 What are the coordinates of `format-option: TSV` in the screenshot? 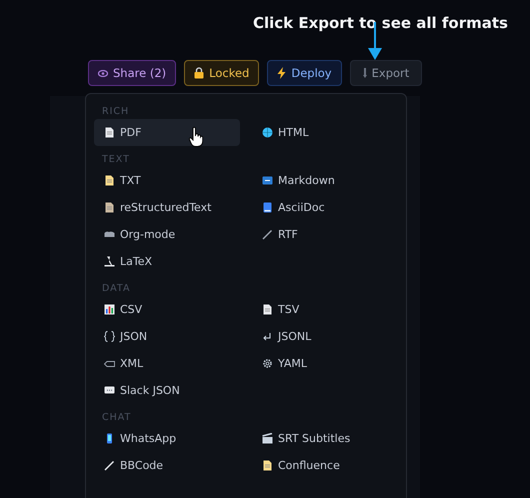 It's located at (325, 309).